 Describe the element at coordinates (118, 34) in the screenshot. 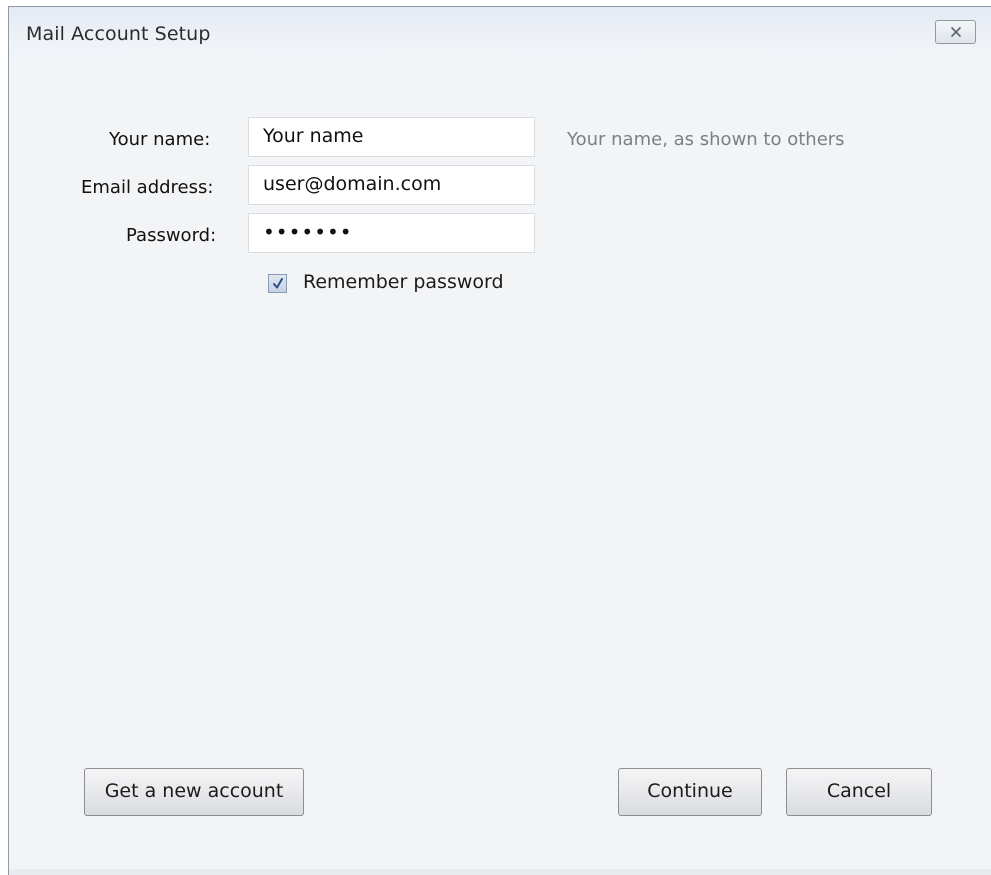

I see `dialog-title: Mail Account Setup` at that location.